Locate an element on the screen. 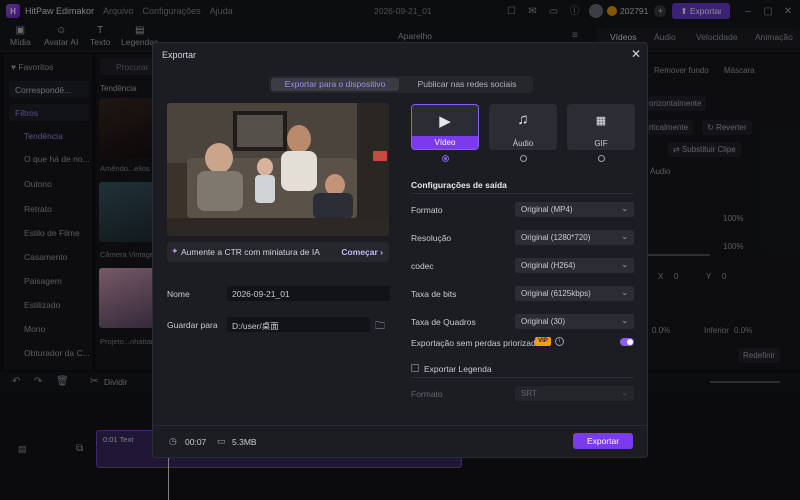  bitrate-select: Original (6125kbps) ⌄ is located at coordinates (574, 293).